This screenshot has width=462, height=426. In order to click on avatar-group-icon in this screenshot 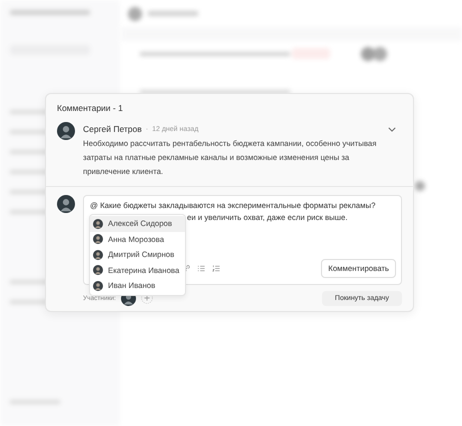, I will do `click(374, 54)`.